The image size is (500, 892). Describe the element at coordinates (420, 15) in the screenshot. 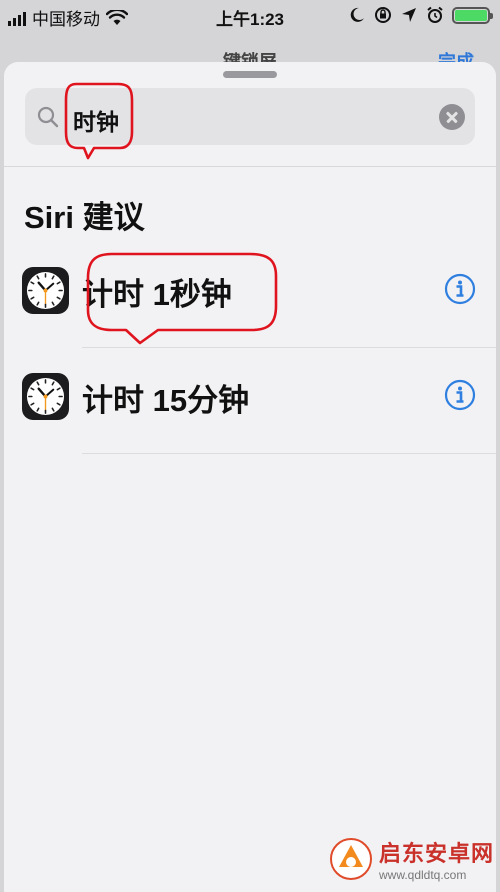

I see `status-right` at that location.